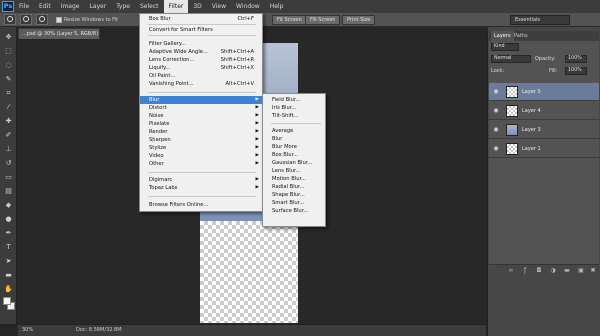 The width and height of the screenshot is (600, 336). What do you see at coordinates (8, 135) in the screenshot?
I see `brush-tool-icon: ✐` at bounding box center [8, 135].